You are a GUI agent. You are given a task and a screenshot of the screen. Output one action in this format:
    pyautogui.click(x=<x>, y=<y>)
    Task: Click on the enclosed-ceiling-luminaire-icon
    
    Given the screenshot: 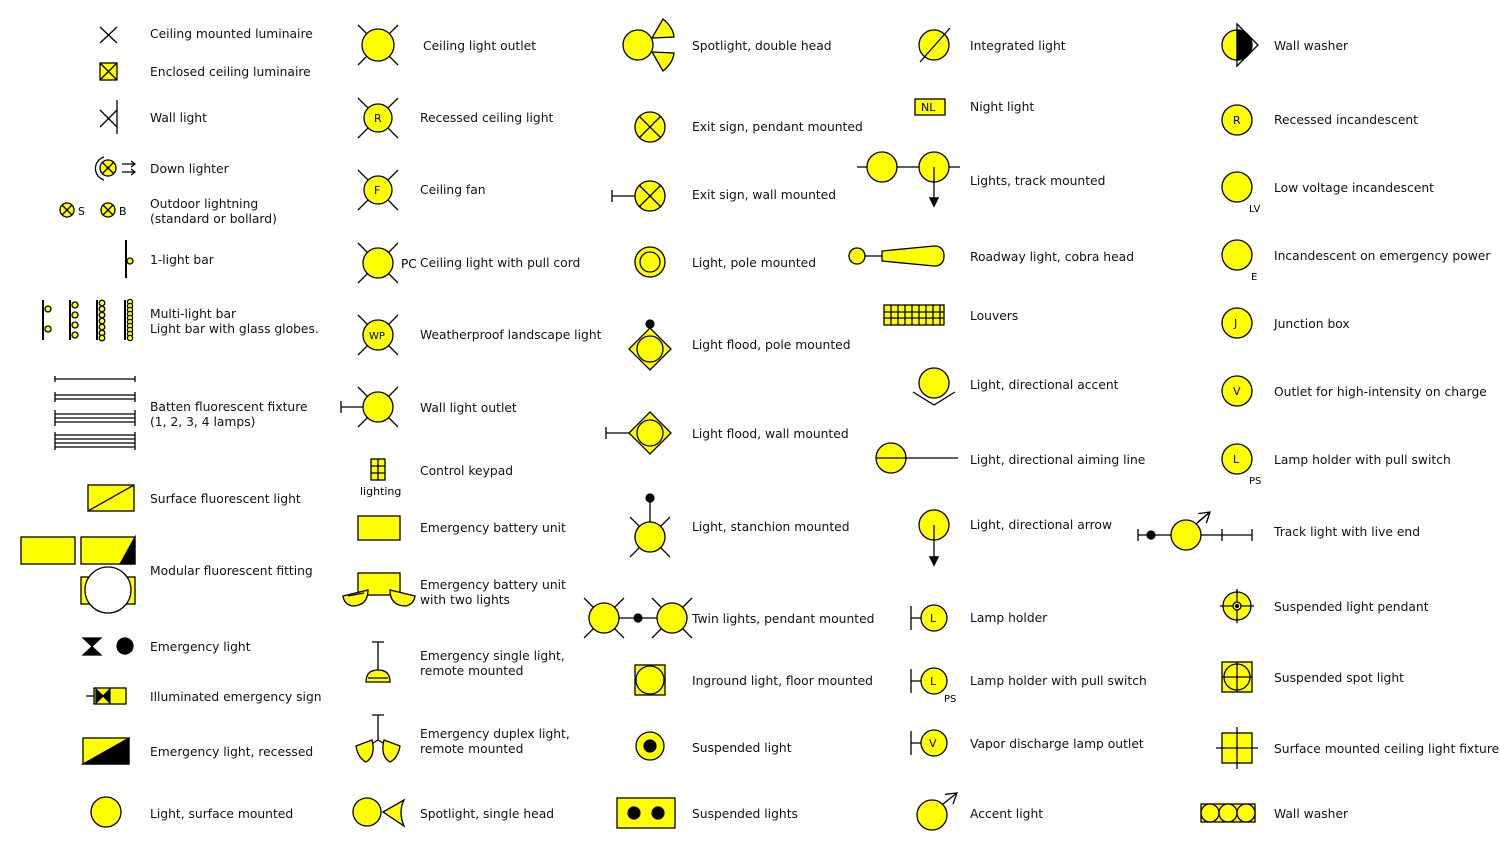 What is the action you would take?
    pyautogui.click(x=108, y=71)
    